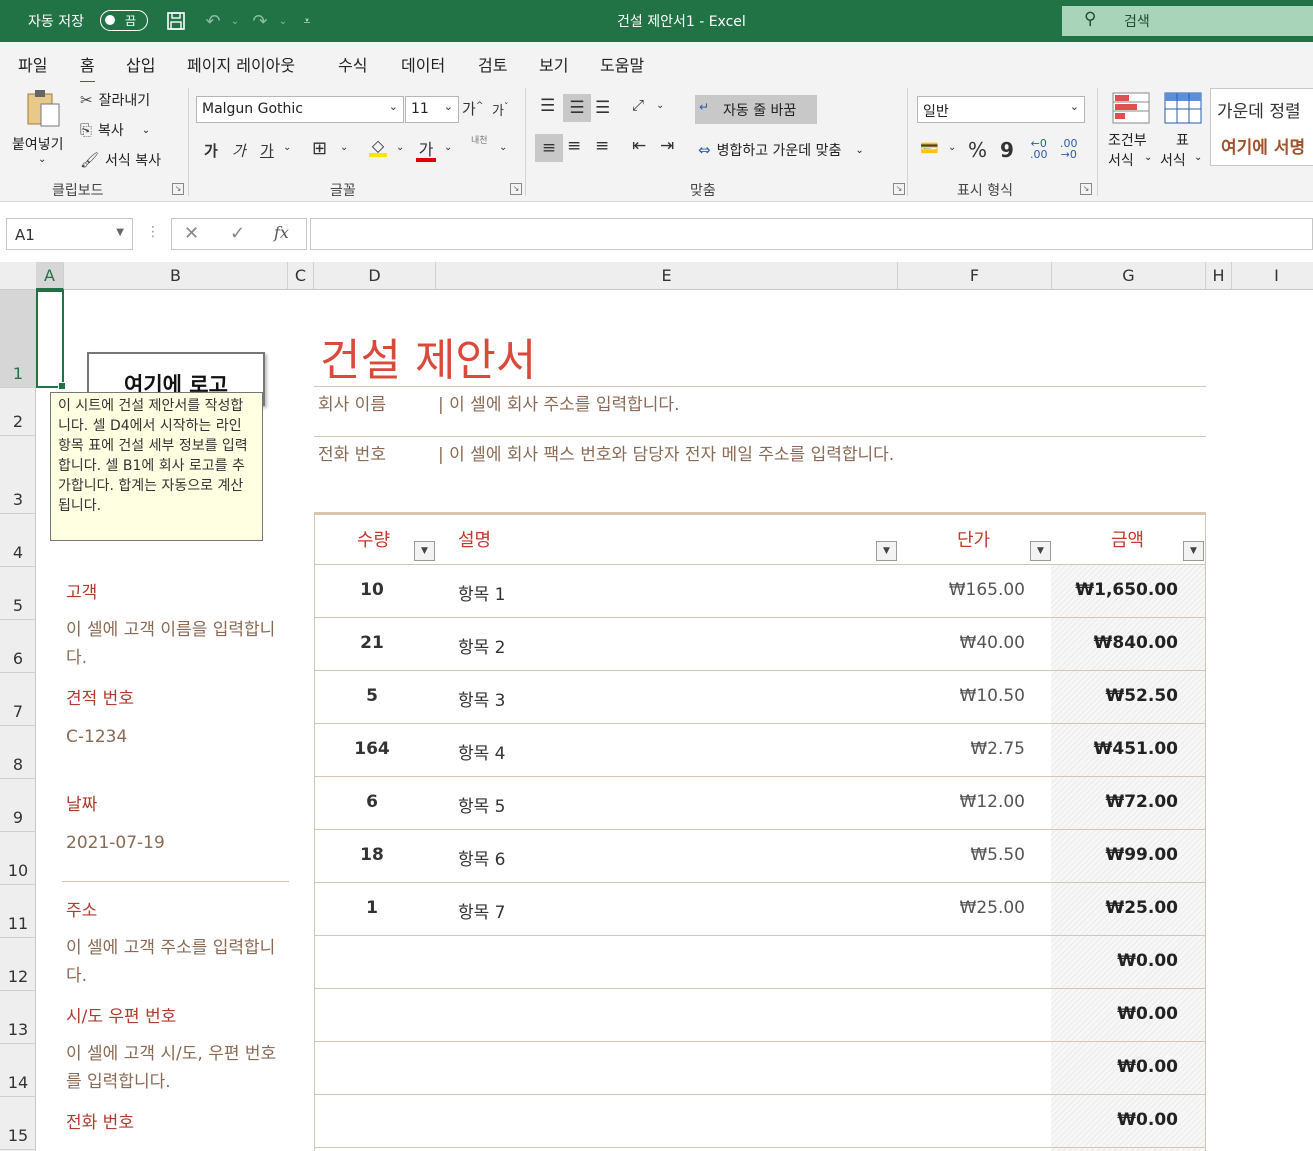  I want to click on align-left-icon: ≡, so click(549, 148).